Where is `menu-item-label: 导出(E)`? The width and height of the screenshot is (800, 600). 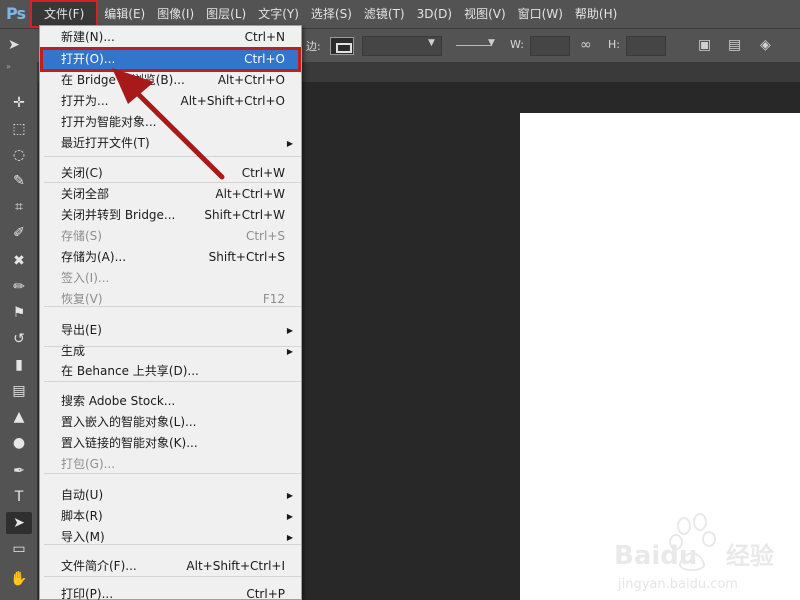 menu-item-label: 导出(E) is located at coordinates (81, 330).